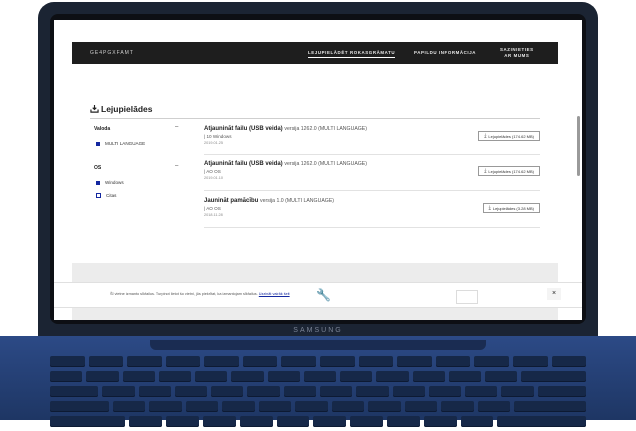 Image resolution: width=636 pixels, height=431 pixels. I want to click on filter-option-label: Citas, so click(111, 195).